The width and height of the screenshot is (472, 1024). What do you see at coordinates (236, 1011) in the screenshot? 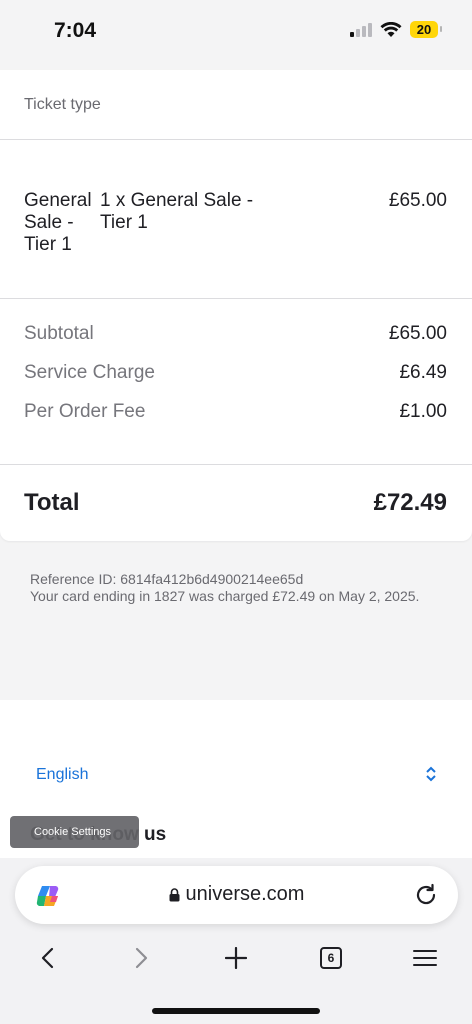
I see `home-indicator` at bounding box center [236, 1011].